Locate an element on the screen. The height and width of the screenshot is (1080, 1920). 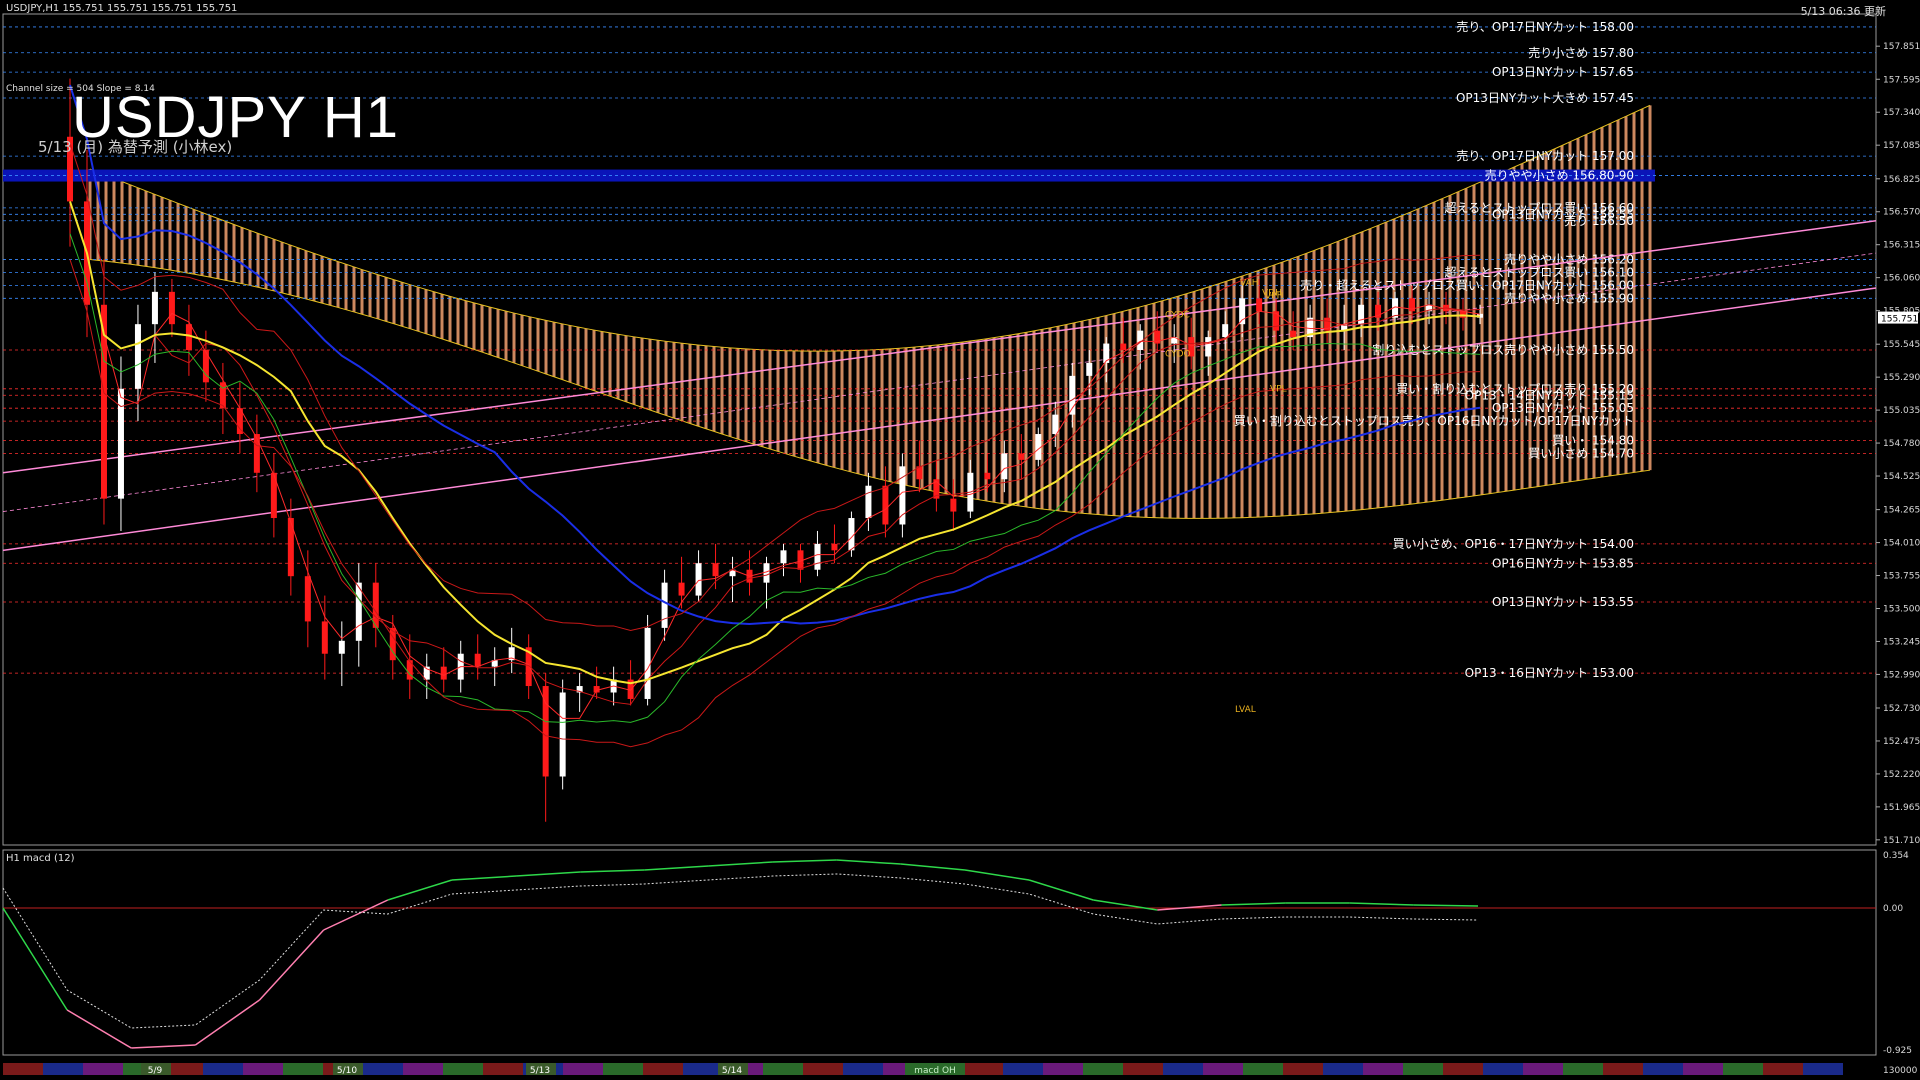
price-tick-label: 154.010 is located at coordinates (1901, 544).